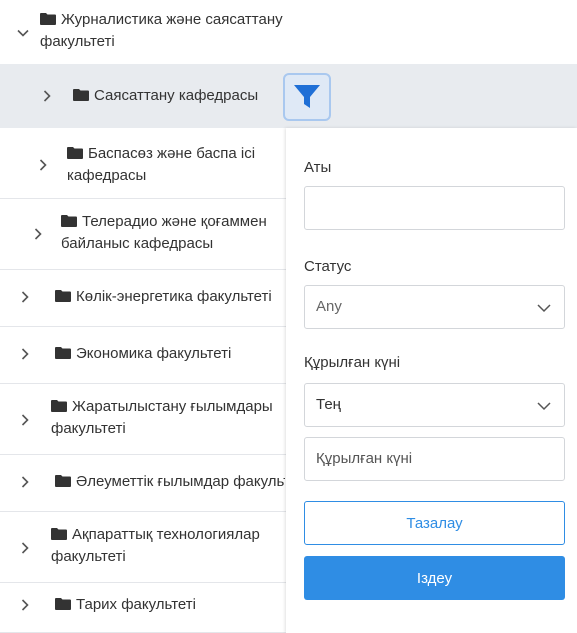 The image size is (577, 633). What do you see at coordinates (434, 307) in the screenshot?
I see `status-select: Any` at bounding box center [434, 307].